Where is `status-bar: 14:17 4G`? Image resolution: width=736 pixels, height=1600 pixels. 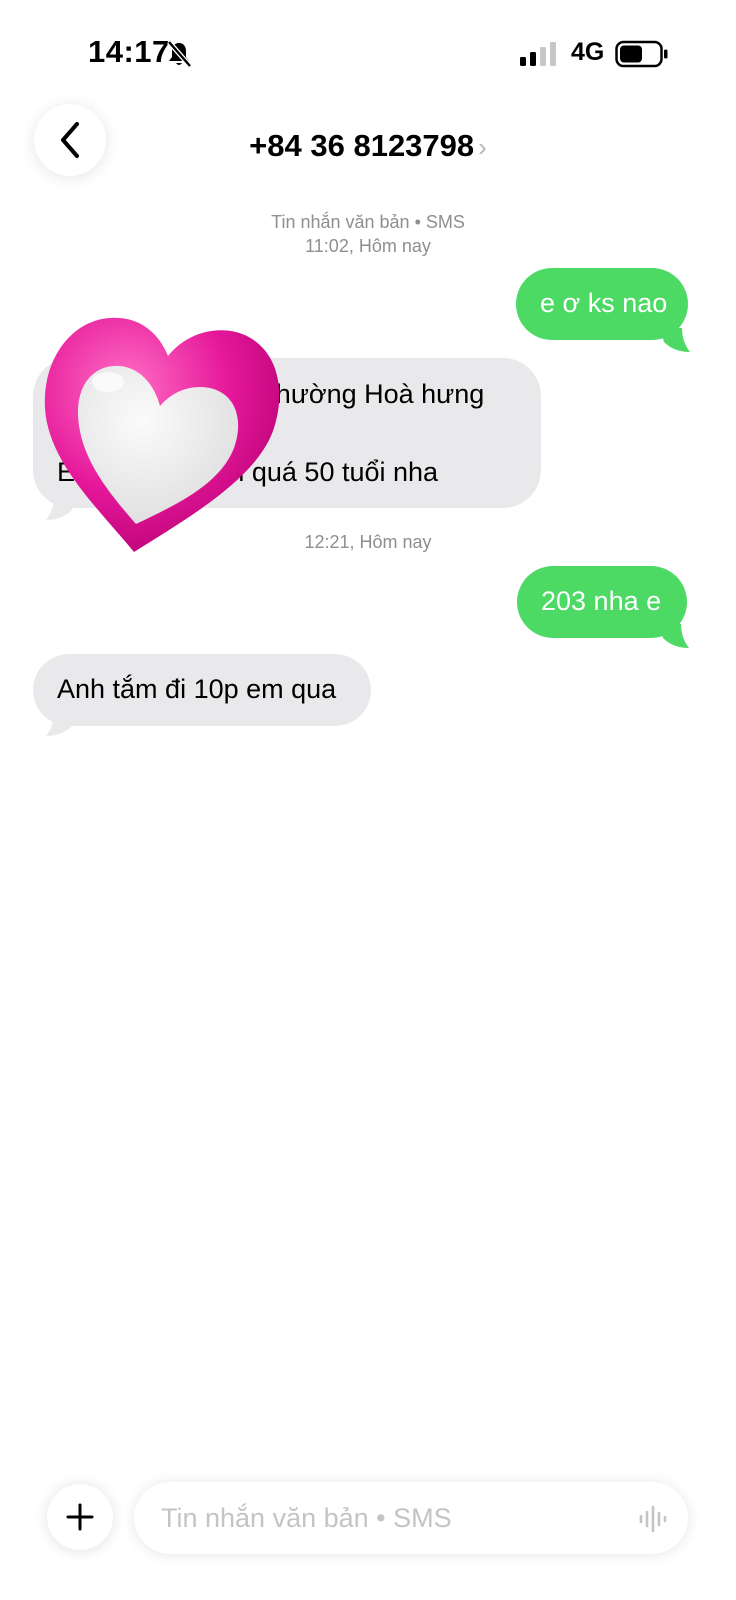
status-bar: 14:17 4G is located at coordinates (368, 50).